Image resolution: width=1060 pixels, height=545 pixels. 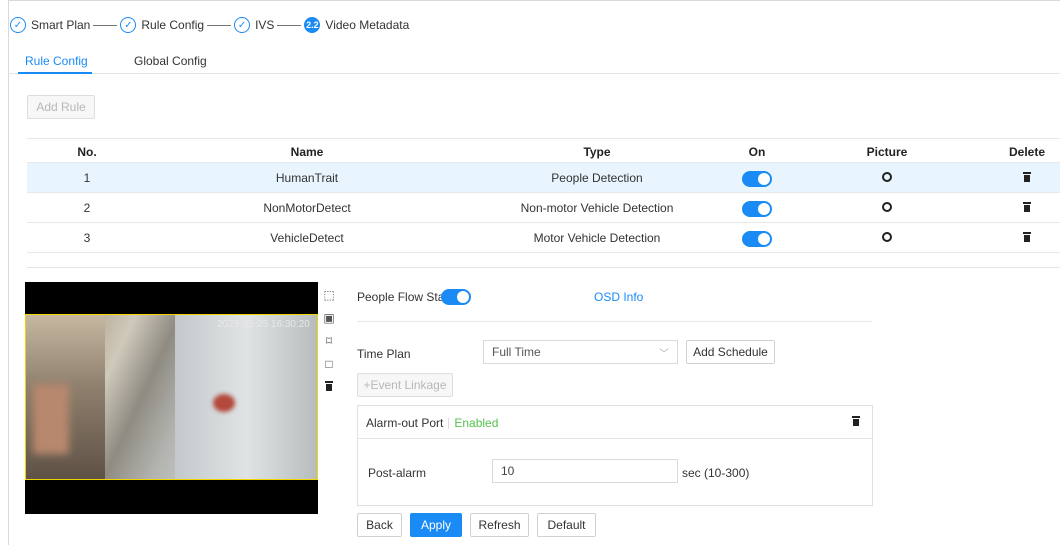 What do you see at coordinates (614, 321) in the screenshot?
I see `section-divider` at bounding box center [614, 321].